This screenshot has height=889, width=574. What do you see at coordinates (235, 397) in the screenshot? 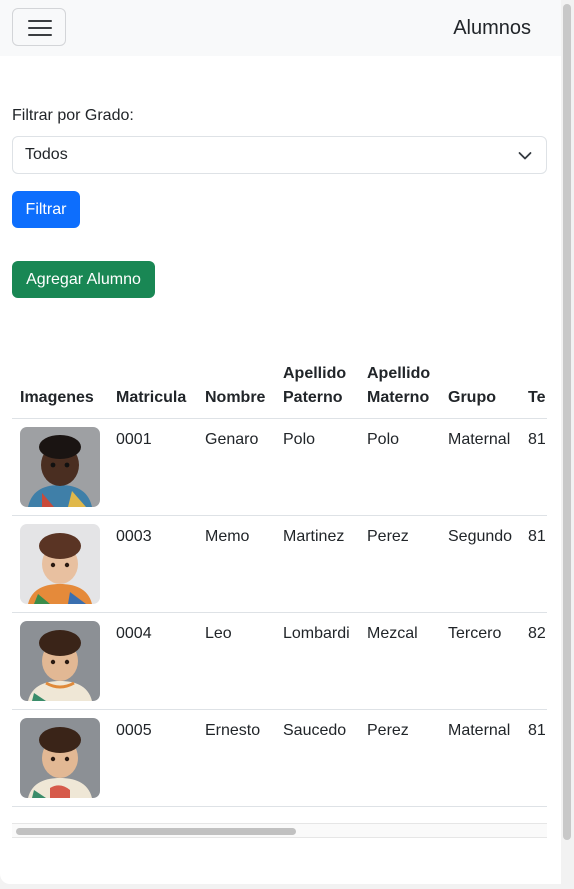
I see `header-nombre: Nombre` at bounding box center [235, 397].